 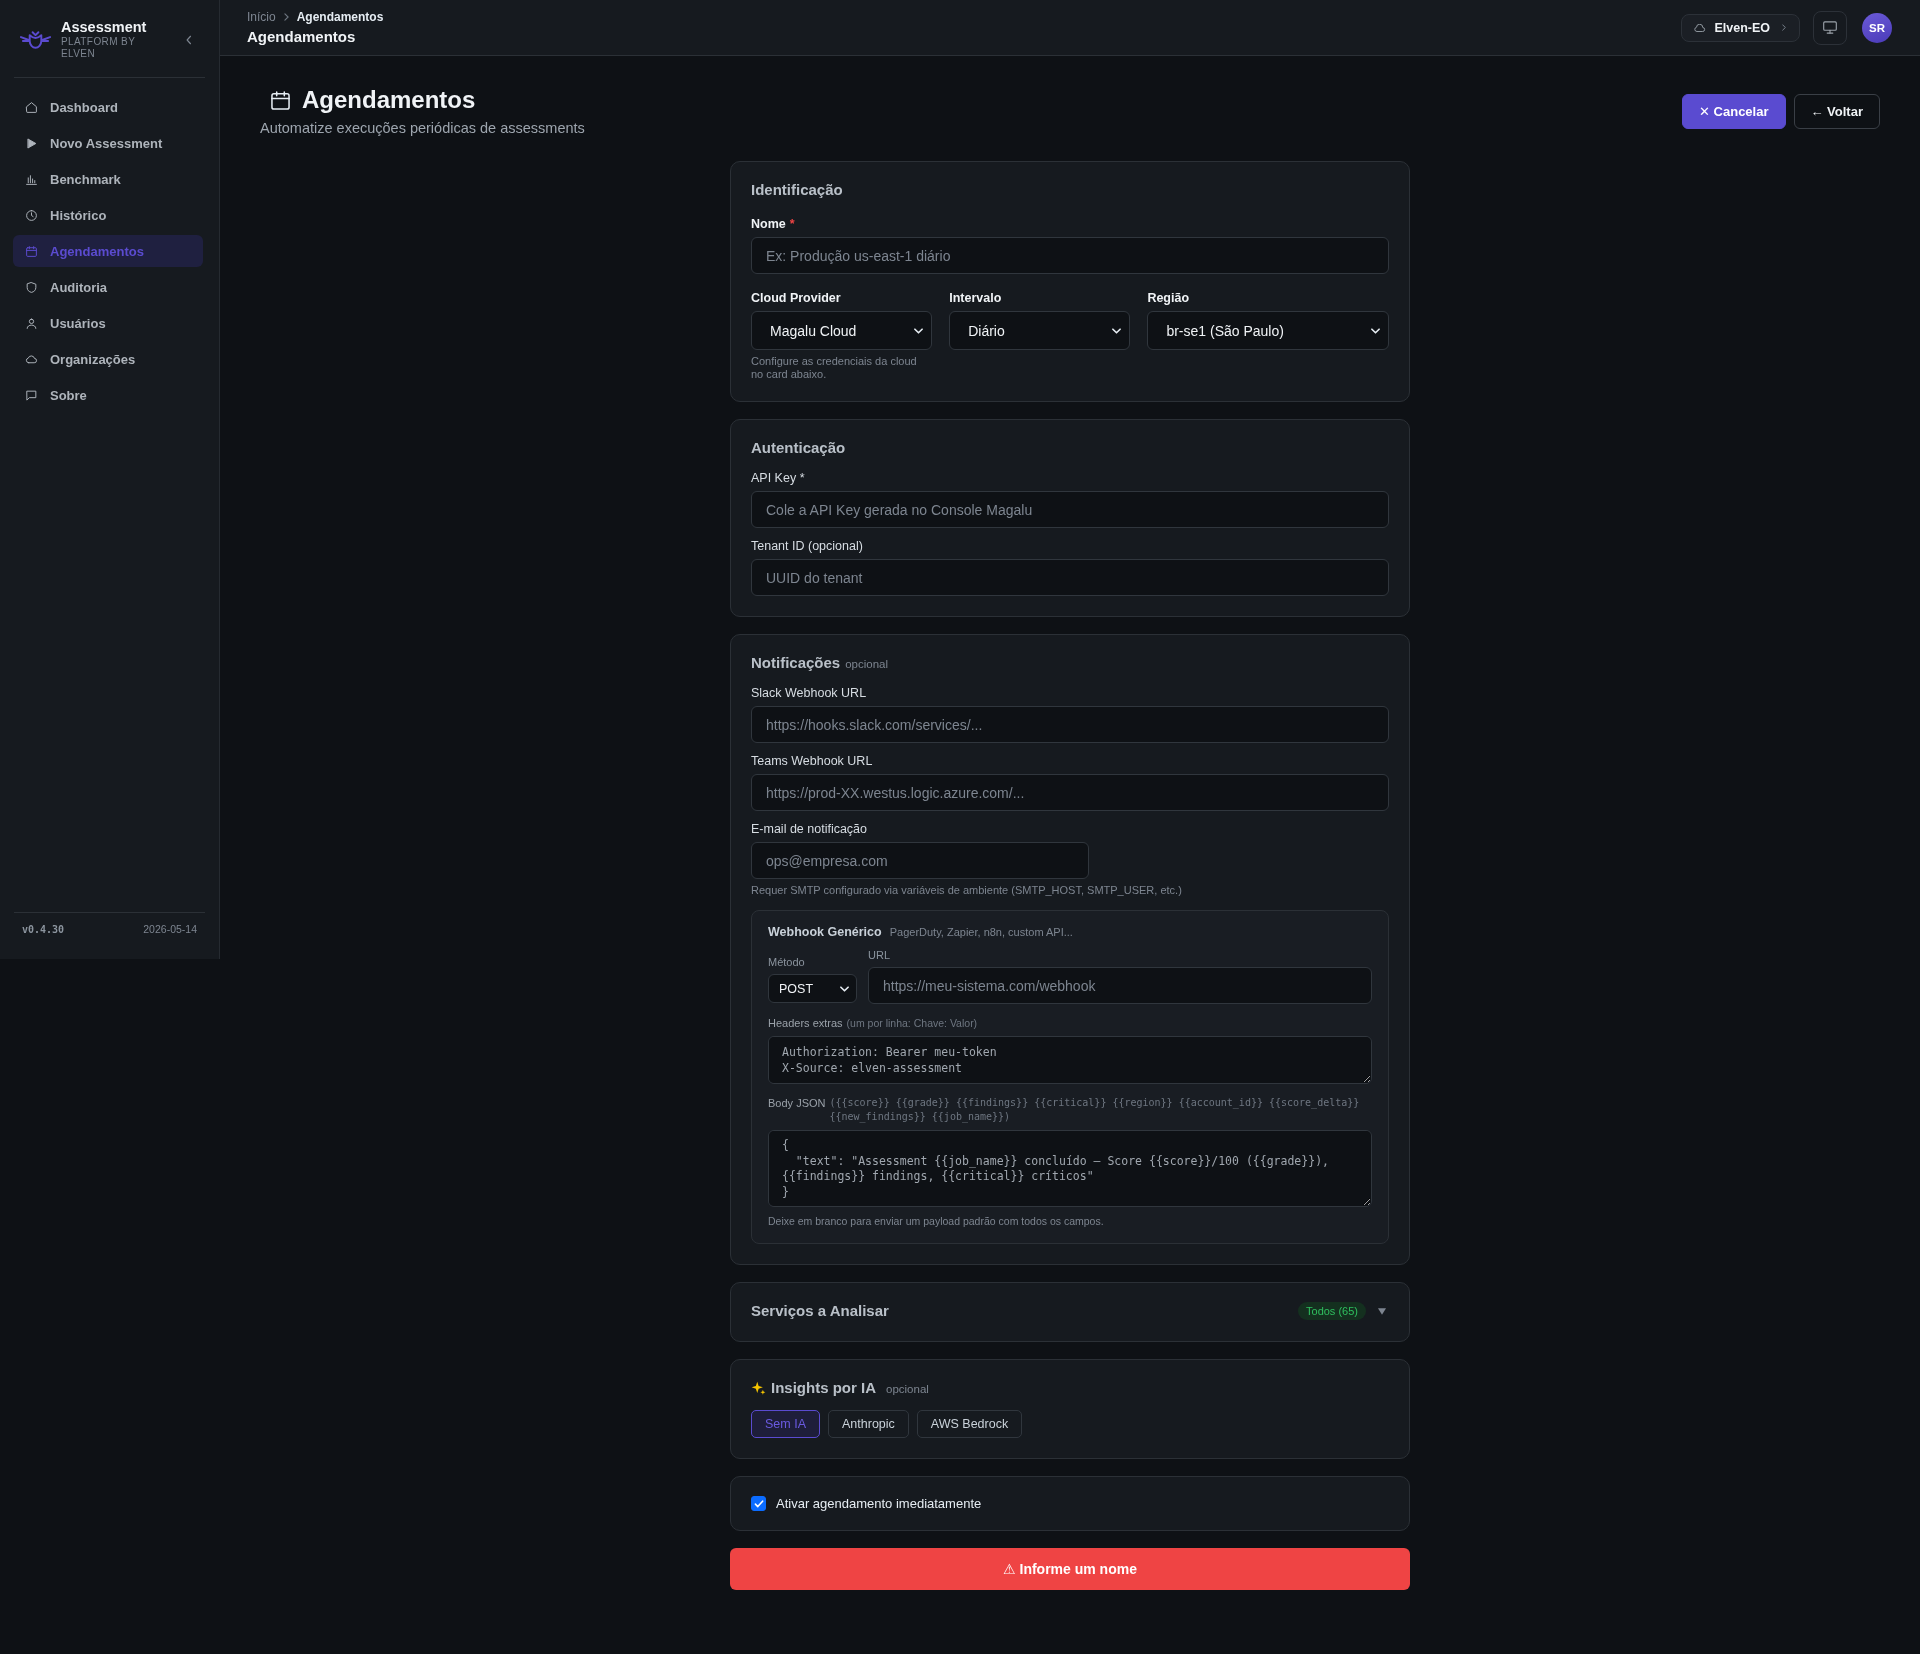 I want to click on sparkle-icon, so click(x=758, y=1388).